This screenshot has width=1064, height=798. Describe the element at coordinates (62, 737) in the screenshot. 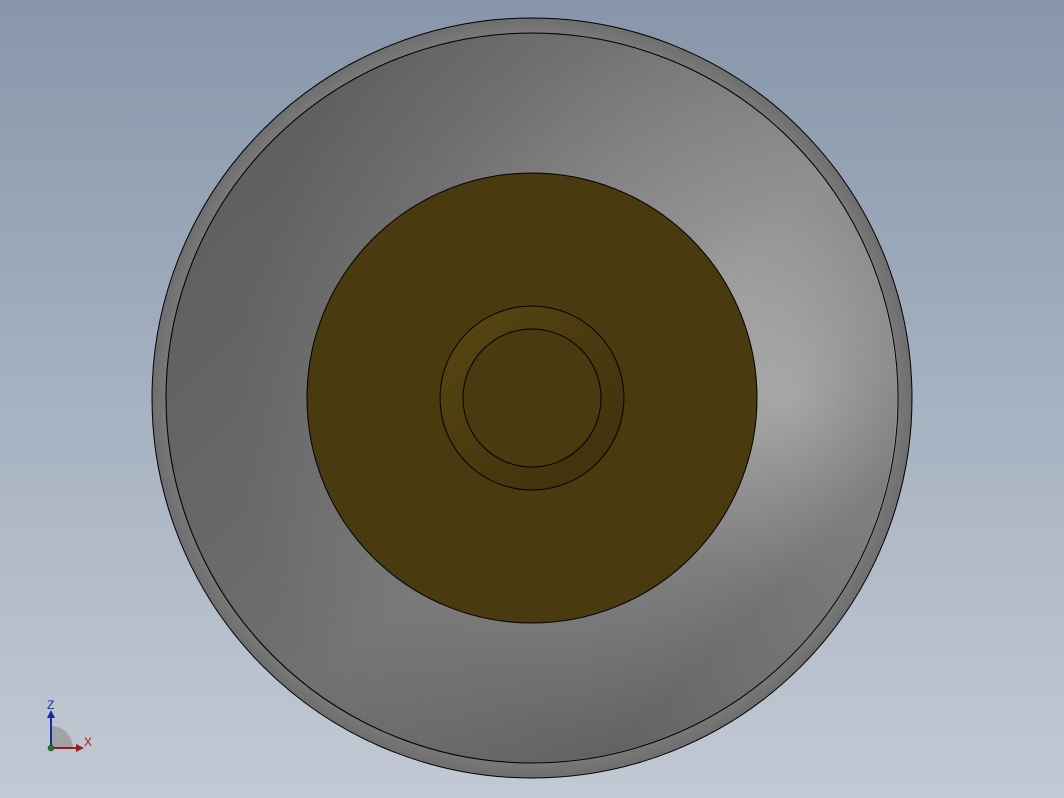

I see `triad-plane-shade` at that location.